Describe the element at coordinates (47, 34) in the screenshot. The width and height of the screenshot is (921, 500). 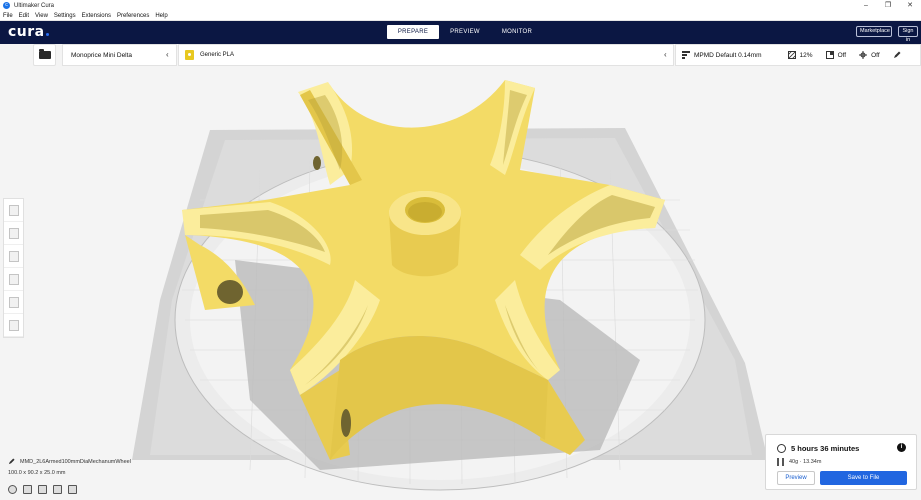
I see `logo-dot` at that location.